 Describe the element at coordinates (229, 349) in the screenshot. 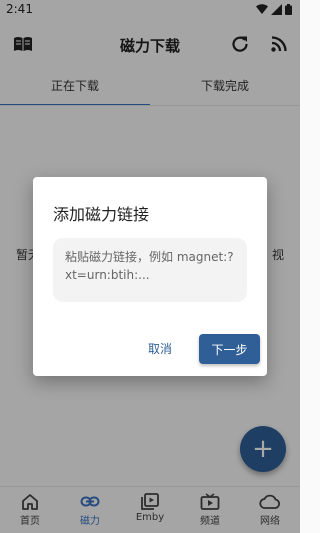

I see `next-button: 下一步` at that location.